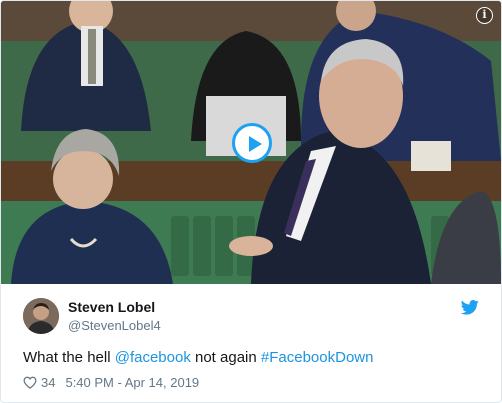 The width and height of the screenshot is (502, 403). Describe the element at coordinates (132, 382) in the screenshot. I see `timestamp-link: 5:40 PM - Apr 14, 2019` at that location.